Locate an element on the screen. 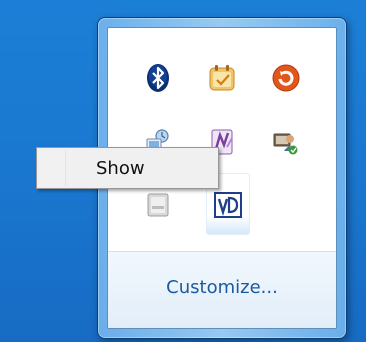 This screenshot has width=366, height=342. bluetooth-icon is located at coordinates (158, 78).